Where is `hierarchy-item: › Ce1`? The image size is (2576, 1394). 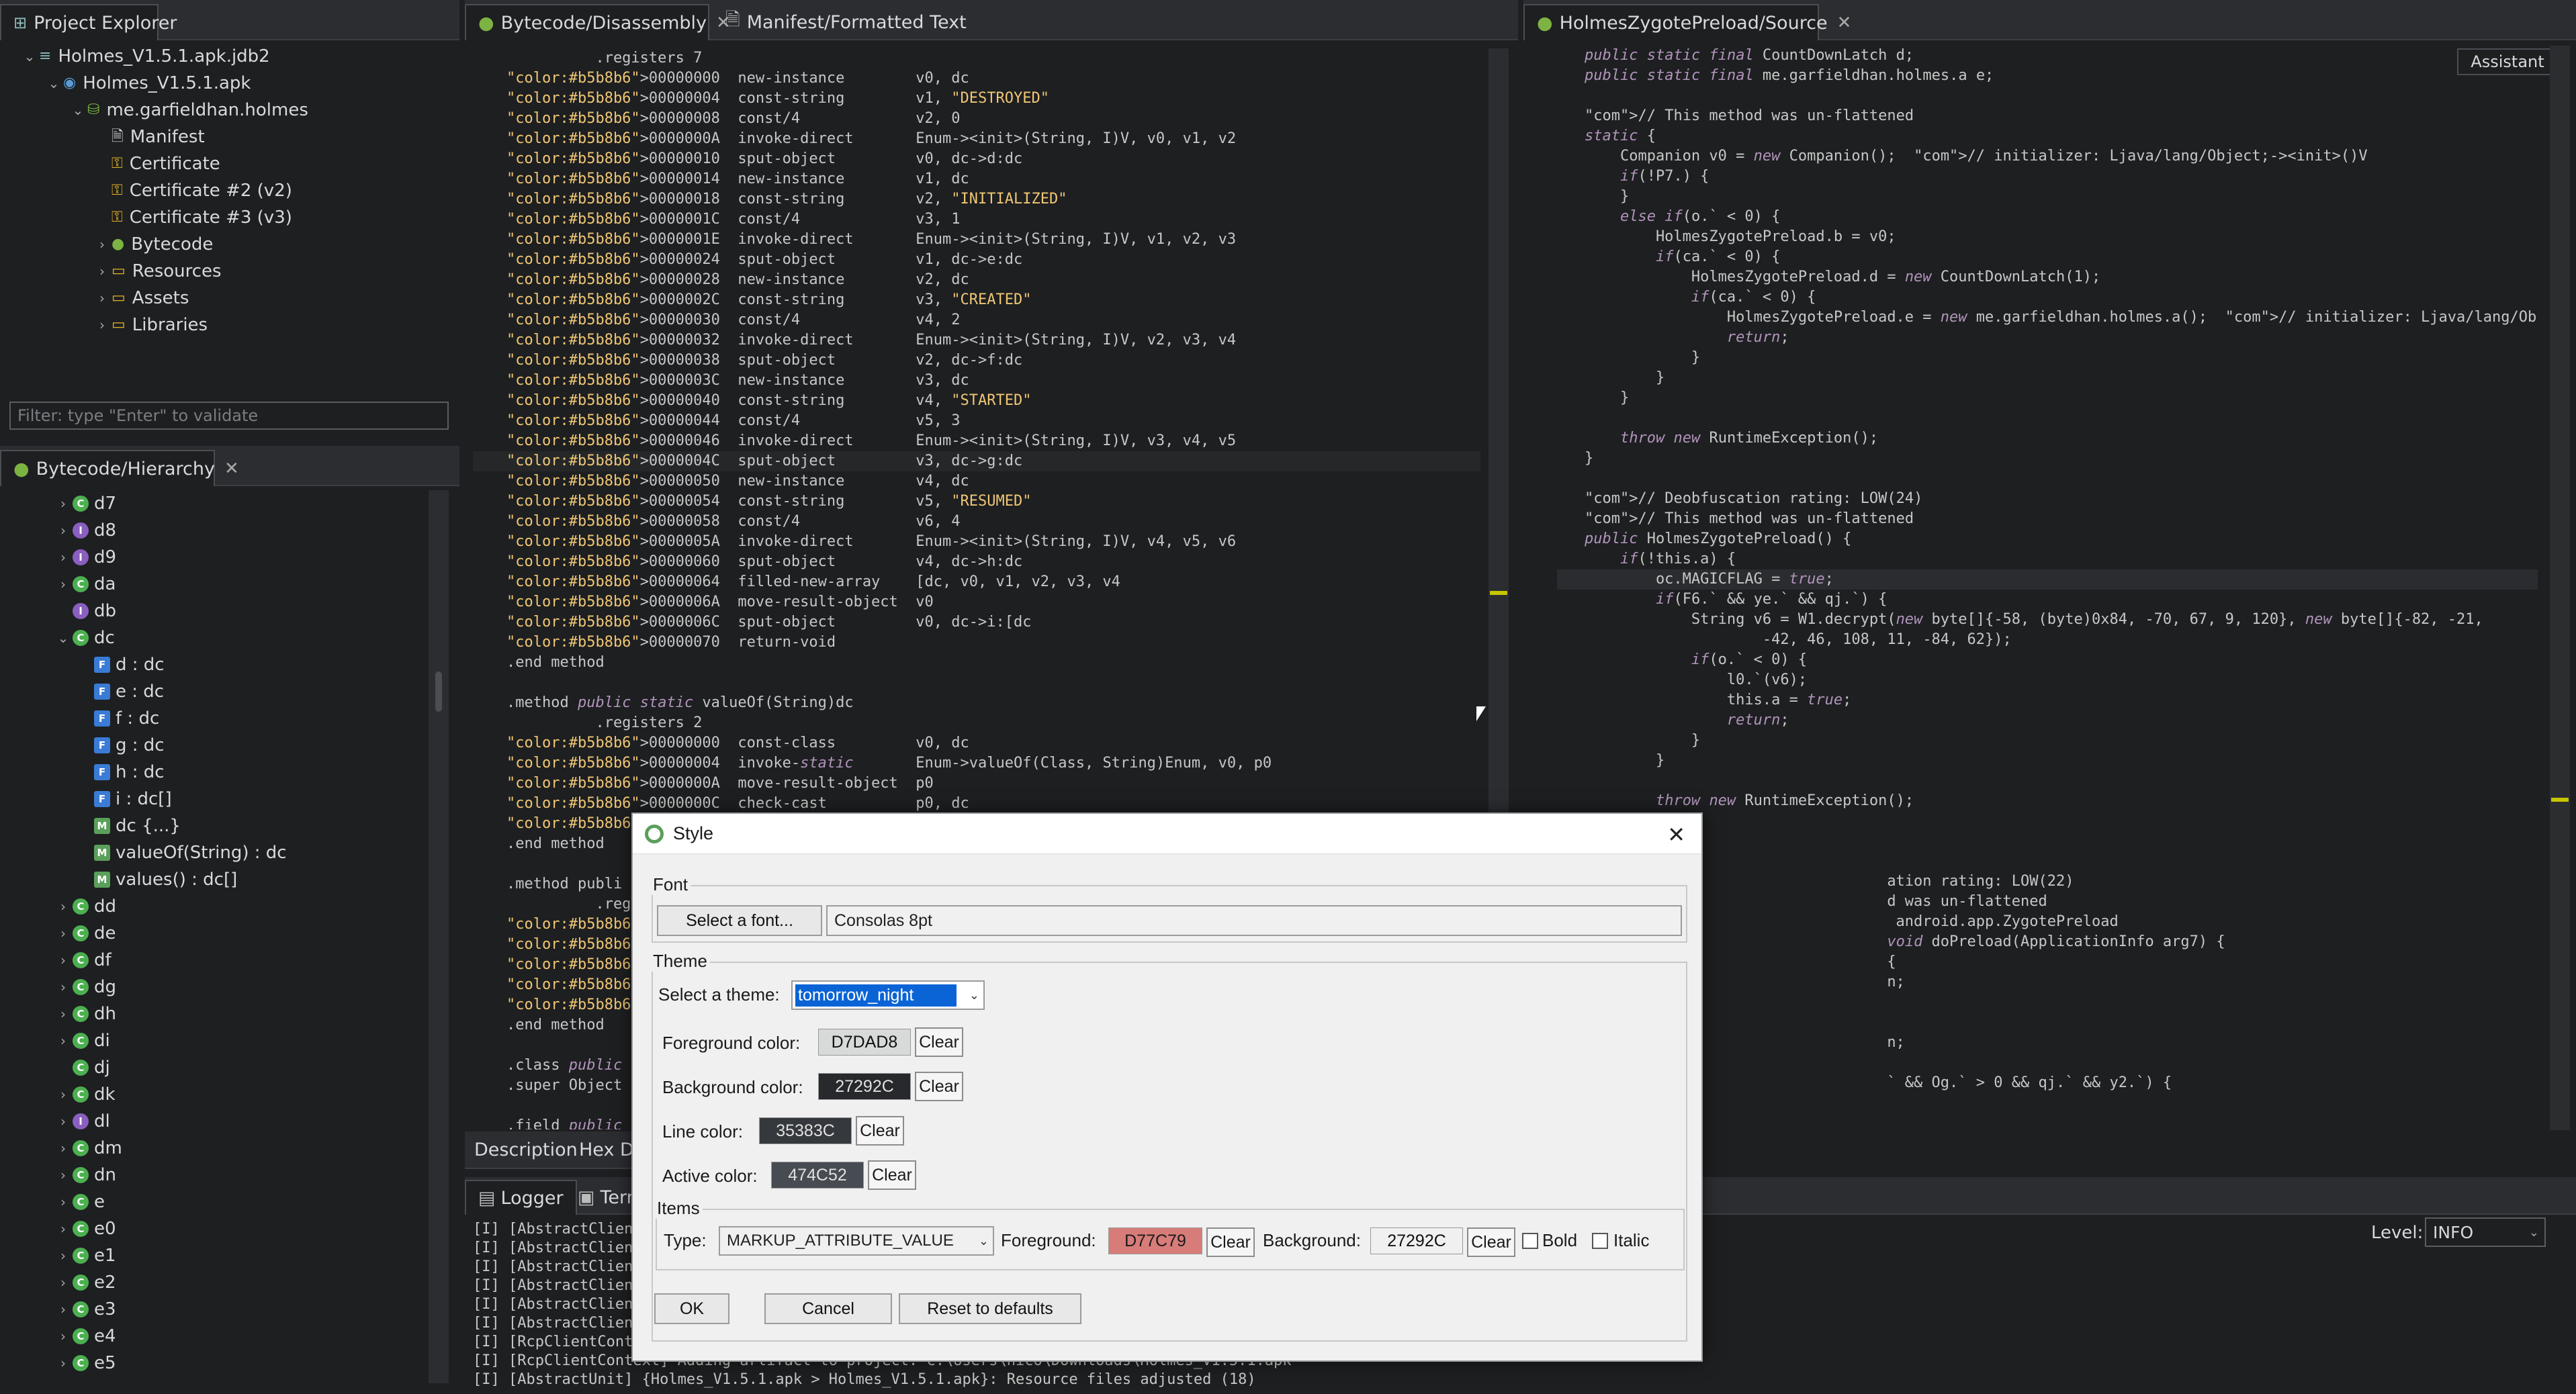
hierarchy-item: › Ce1 is located at coordinates (242, 1255).